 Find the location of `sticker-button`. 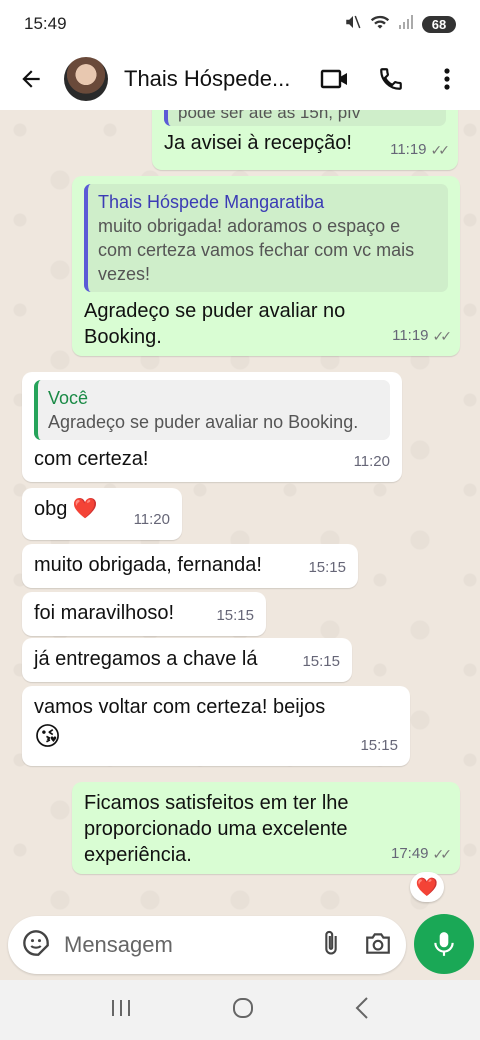

sticker-button is located at coordinates (36, 945).